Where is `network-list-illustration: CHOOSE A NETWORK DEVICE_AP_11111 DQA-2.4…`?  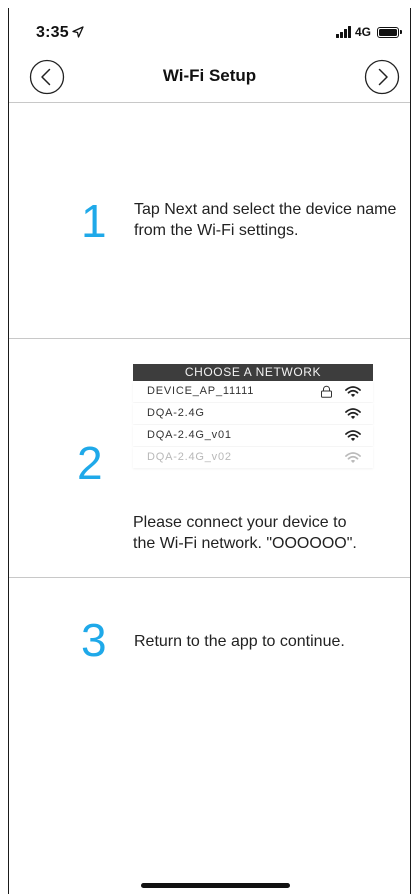
network-list-illustration: CHOOSE A NETWORK DEVICE_AP_11111 DQA-2.4… is located at coordinates (253, 416).